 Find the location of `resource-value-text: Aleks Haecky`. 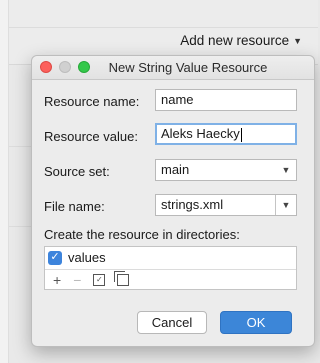

resource-value-text: Aleks Haecky is located at coordinates (200, 133).